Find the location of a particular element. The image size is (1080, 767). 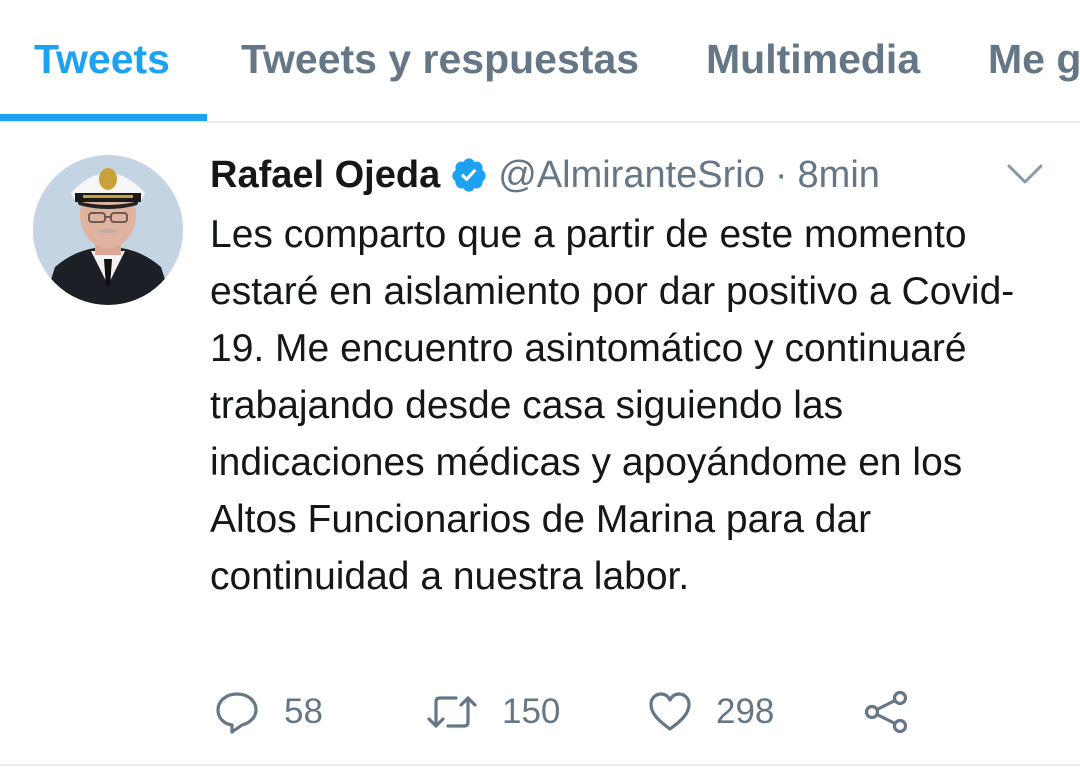

reply-count: 58 is located at coordinates (303, 711).